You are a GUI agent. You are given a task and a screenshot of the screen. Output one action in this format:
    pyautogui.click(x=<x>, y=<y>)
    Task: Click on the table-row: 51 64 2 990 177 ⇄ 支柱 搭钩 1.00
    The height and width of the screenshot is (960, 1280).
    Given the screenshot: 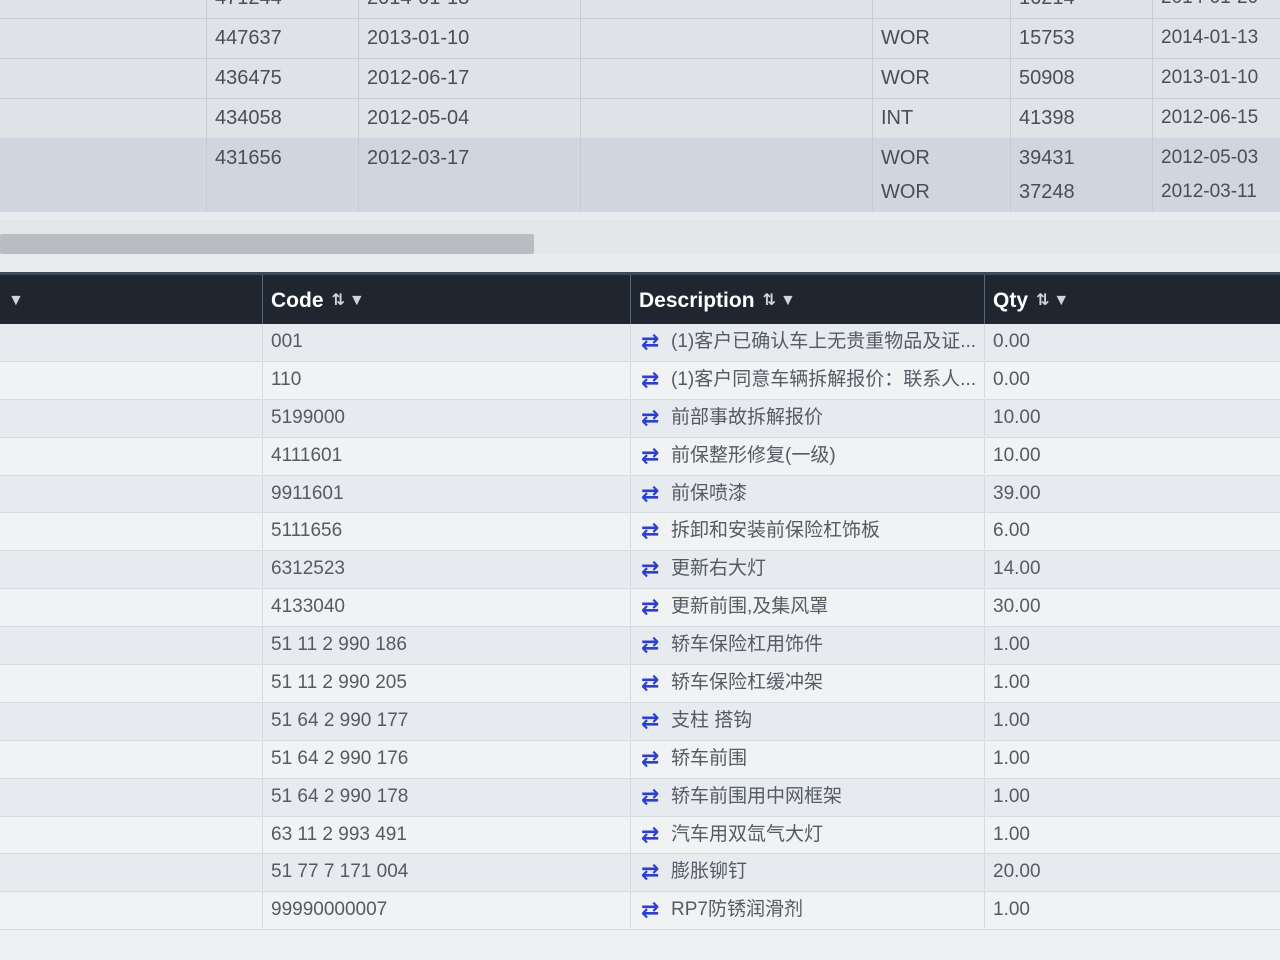 What is the action you would take?
    pyautogui.click(x=640, y=721)
    